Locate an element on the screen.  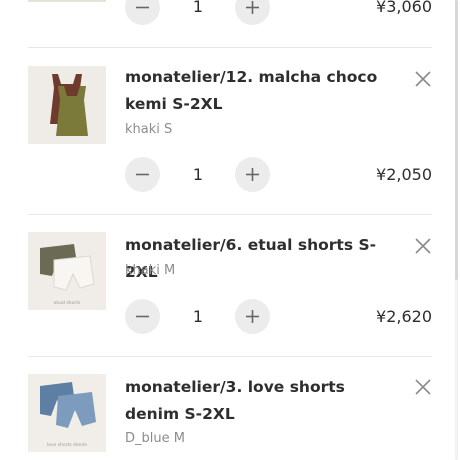
product-title: monatelier/3. love shorts denim S-2XL is located at coordinates (262, 401).